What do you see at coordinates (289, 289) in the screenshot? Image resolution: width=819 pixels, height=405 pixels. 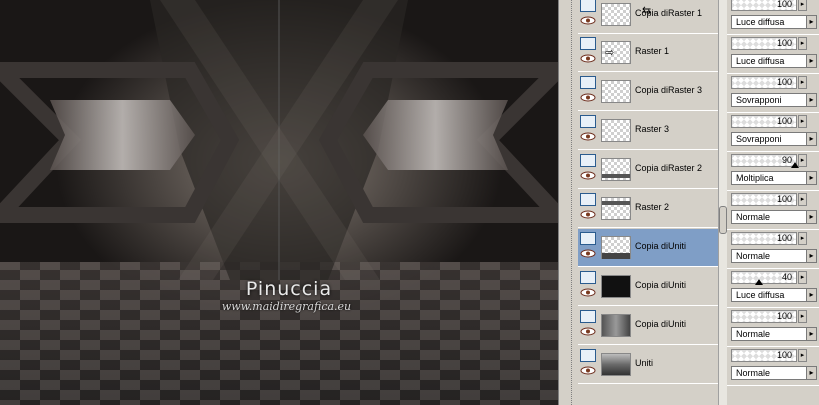 I see `watermark-title: Pinuccia` at bounding box center [289, 289].